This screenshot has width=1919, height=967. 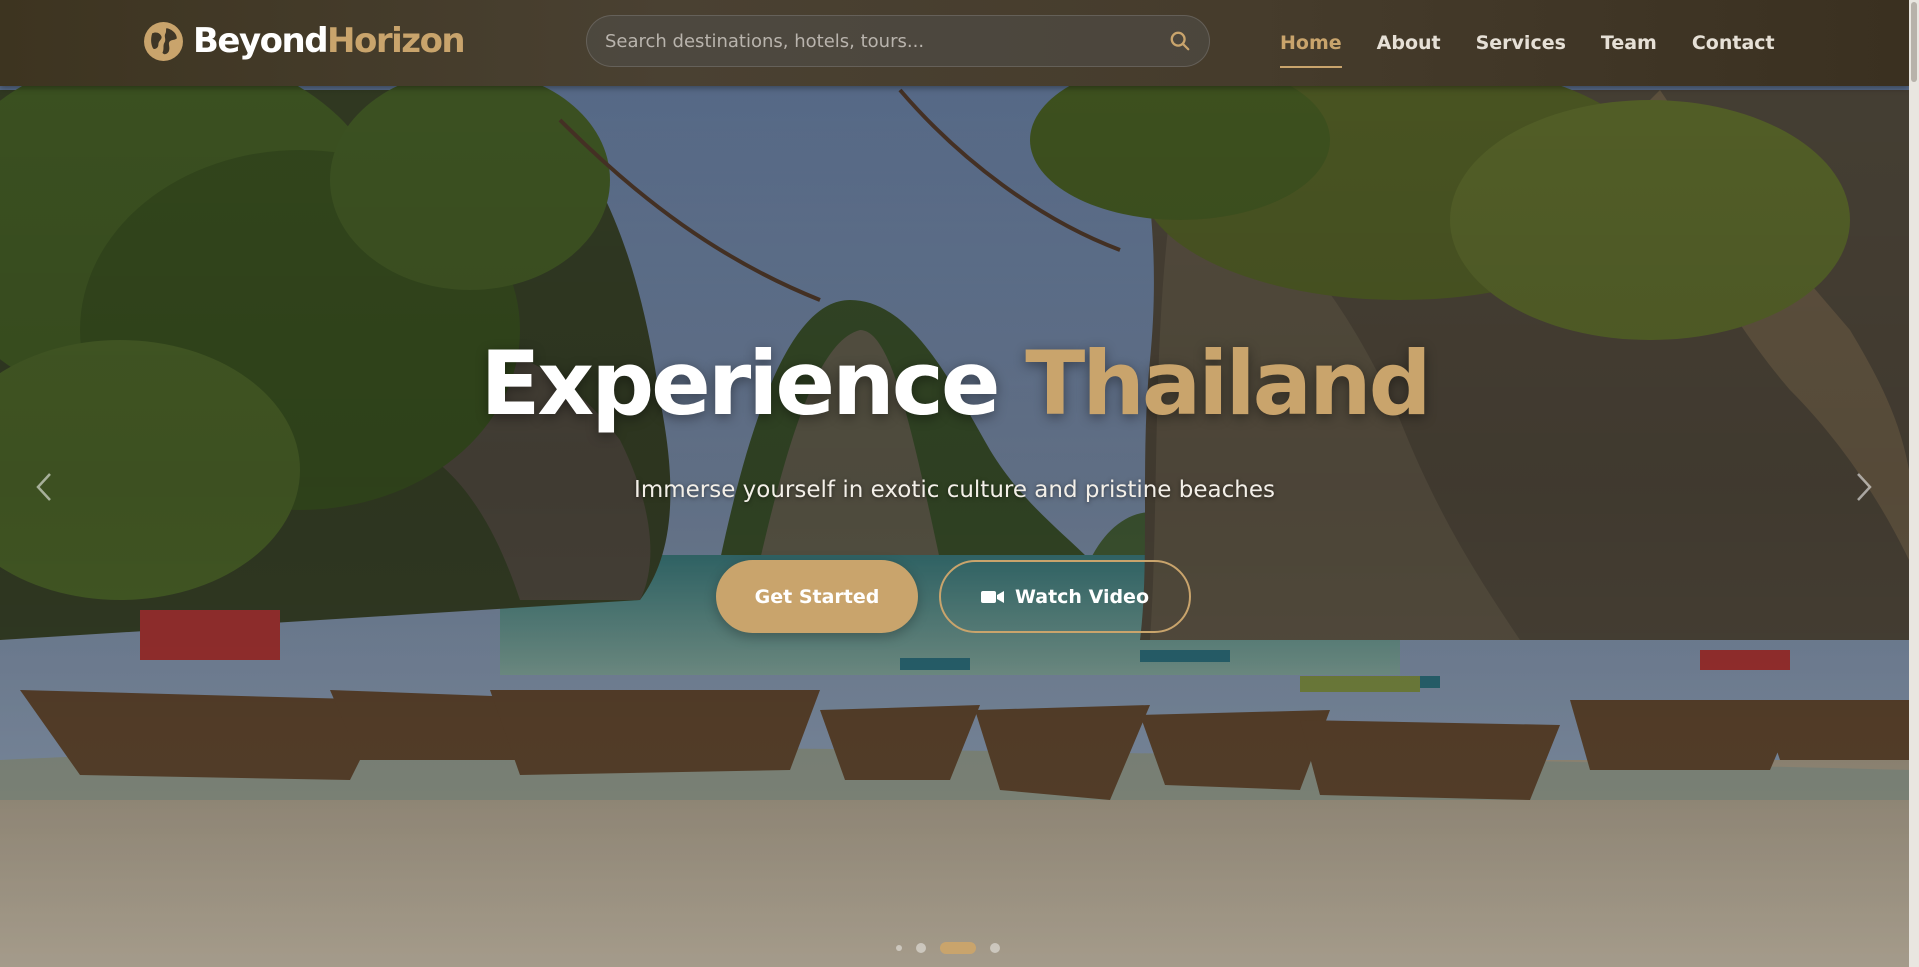 I want to click on page-scrollbar, so click(x=1914, y=483).